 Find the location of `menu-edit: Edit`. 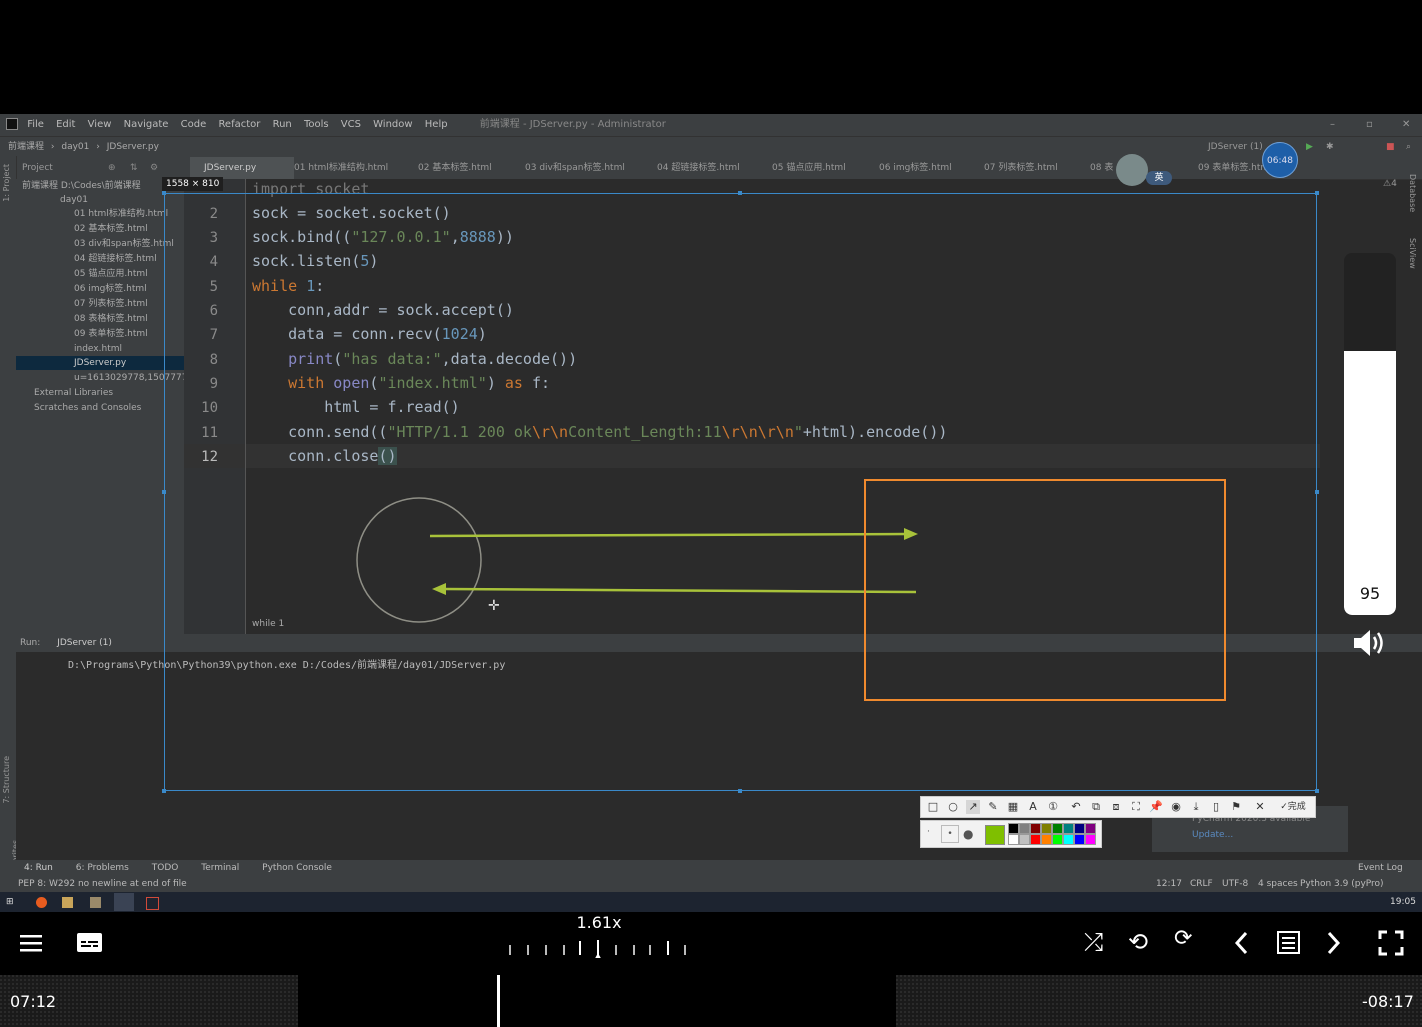

menu-edit: Edit is located at coordinates (65, 124).